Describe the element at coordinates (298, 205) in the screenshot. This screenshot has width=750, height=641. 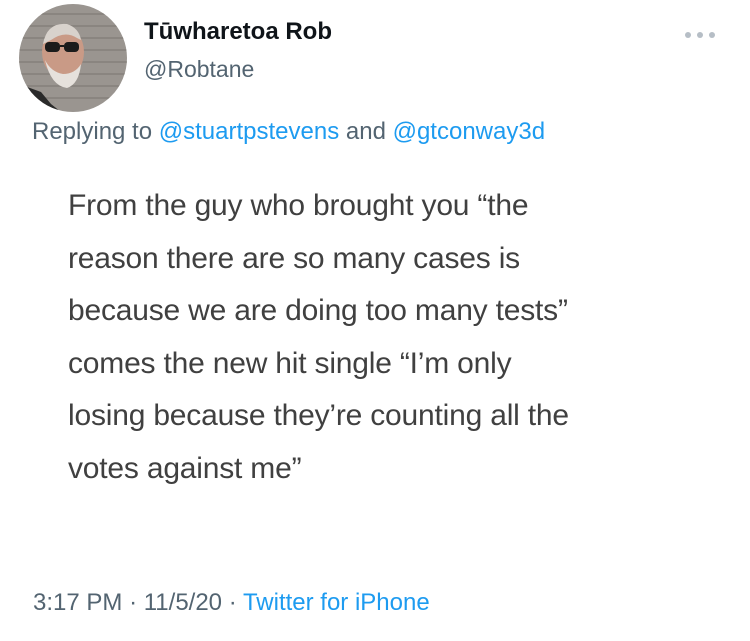
I see `tweet-image-text-line: From the guy who brought you “the` at that location.